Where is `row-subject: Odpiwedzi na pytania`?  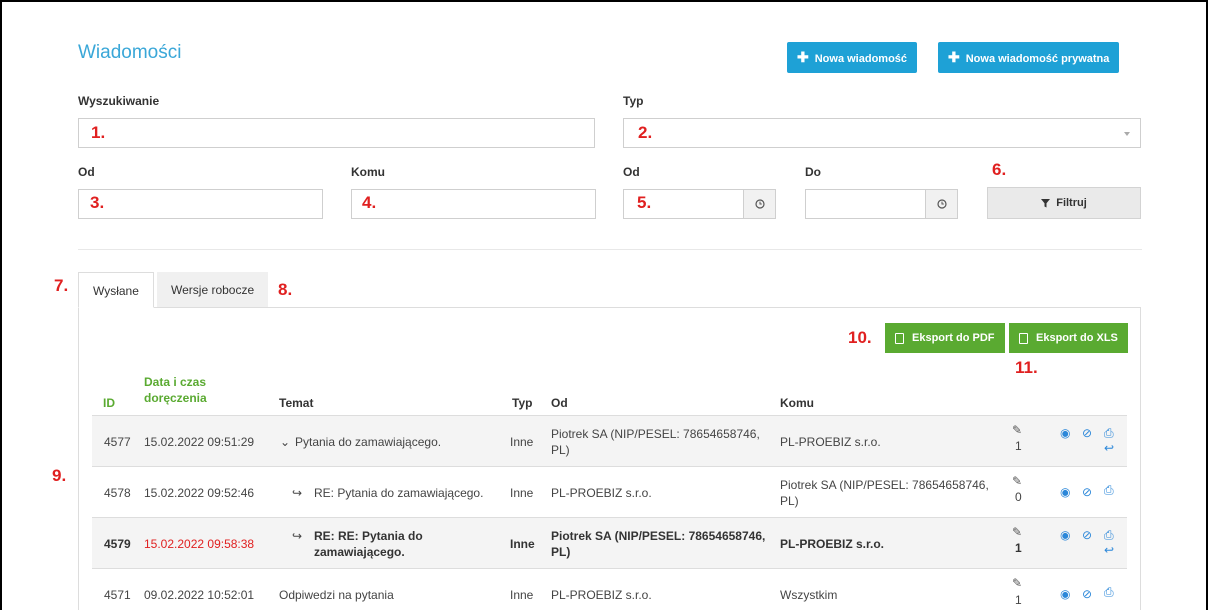 row-subject: Odpiwedzi na pytania is located at coordinates (336, 595).